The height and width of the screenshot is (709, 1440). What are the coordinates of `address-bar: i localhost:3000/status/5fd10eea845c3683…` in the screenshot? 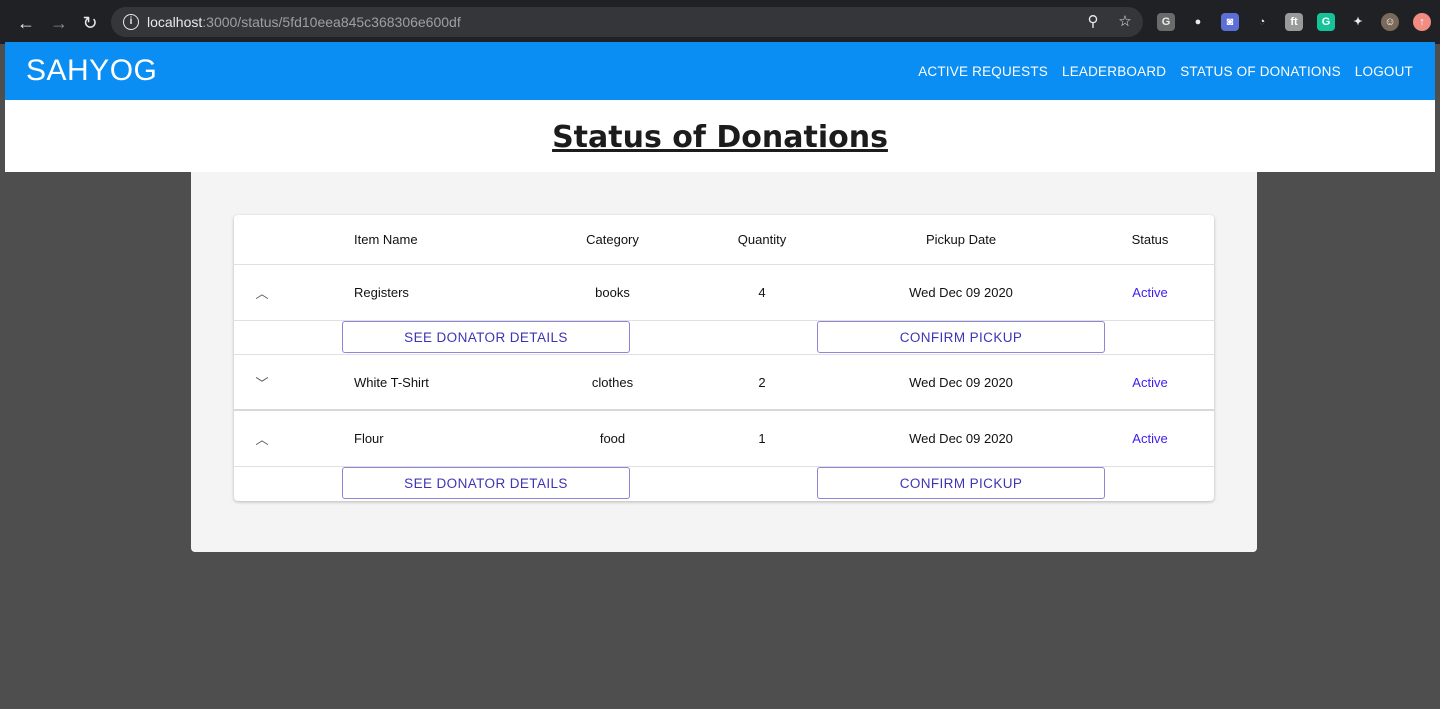 It's located at (627, 22).